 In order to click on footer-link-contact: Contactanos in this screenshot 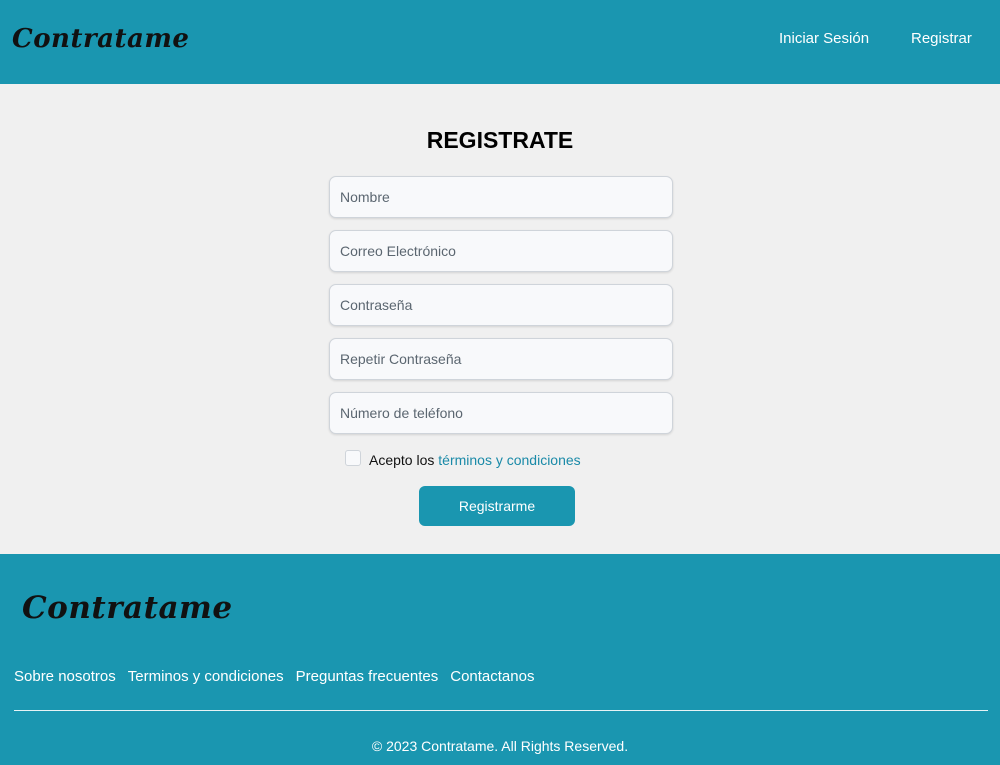, I will do `click(492, 676)`.